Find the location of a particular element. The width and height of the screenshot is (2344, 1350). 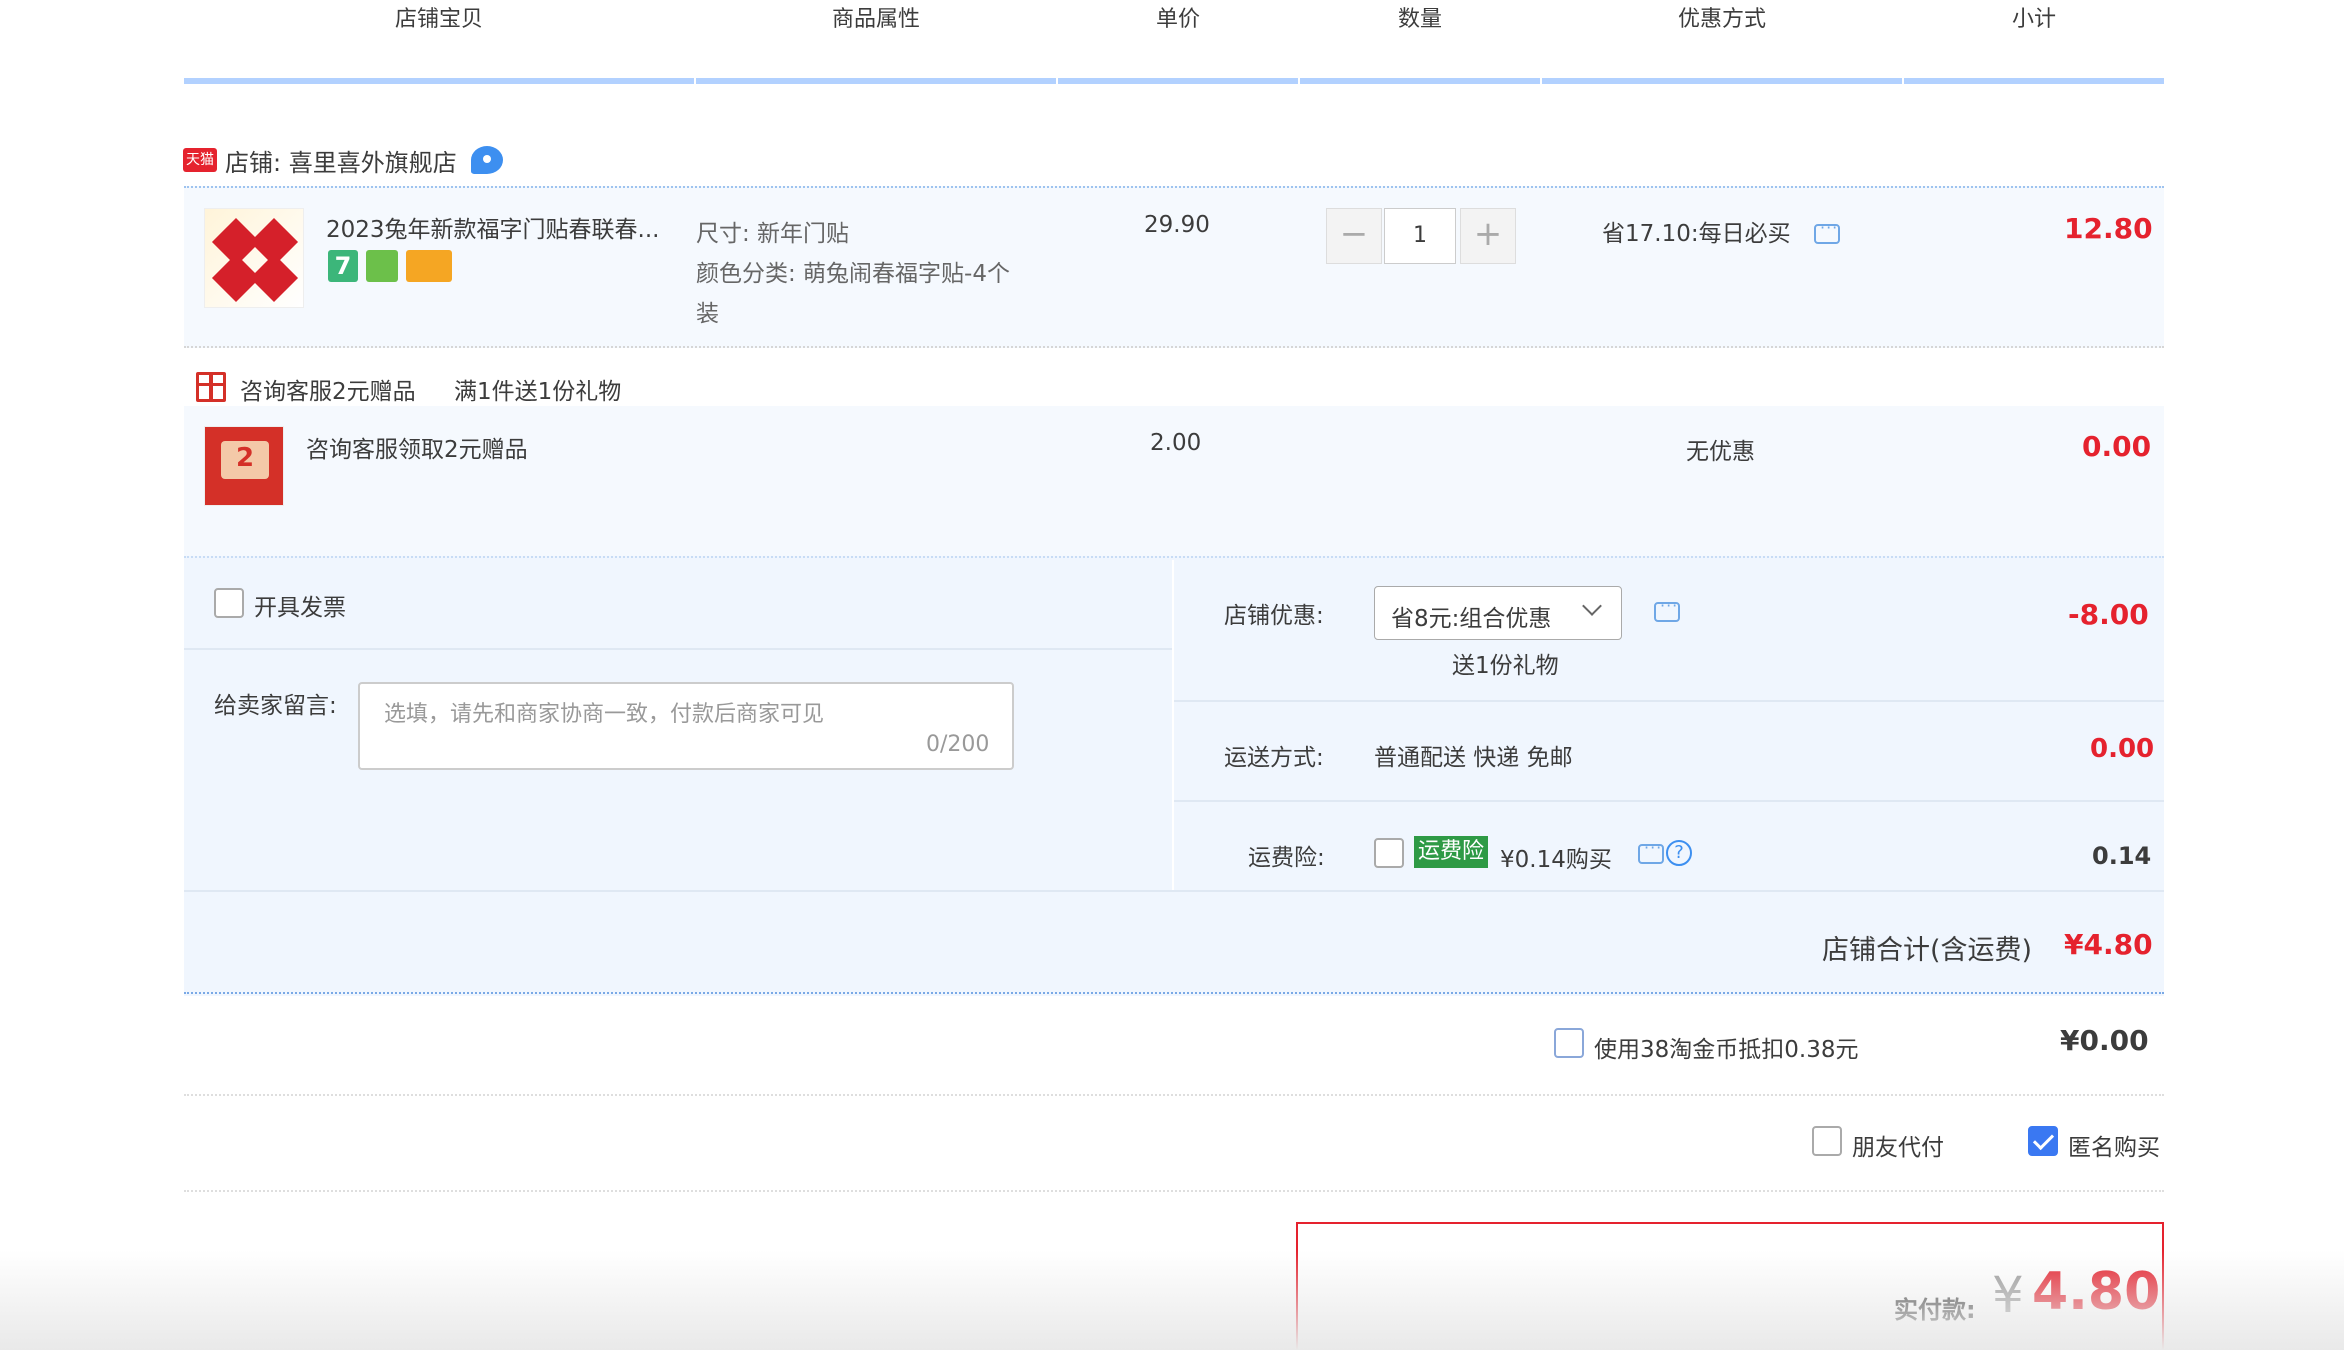

shop-row: 天猫 店铺: 喜里喜外旗舰店 is located at coordinates (343, 160).